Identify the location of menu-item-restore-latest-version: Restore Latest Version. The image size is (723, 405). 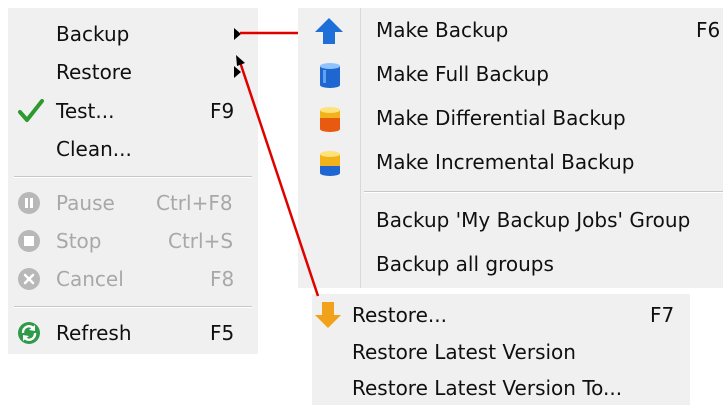
(501, 352).